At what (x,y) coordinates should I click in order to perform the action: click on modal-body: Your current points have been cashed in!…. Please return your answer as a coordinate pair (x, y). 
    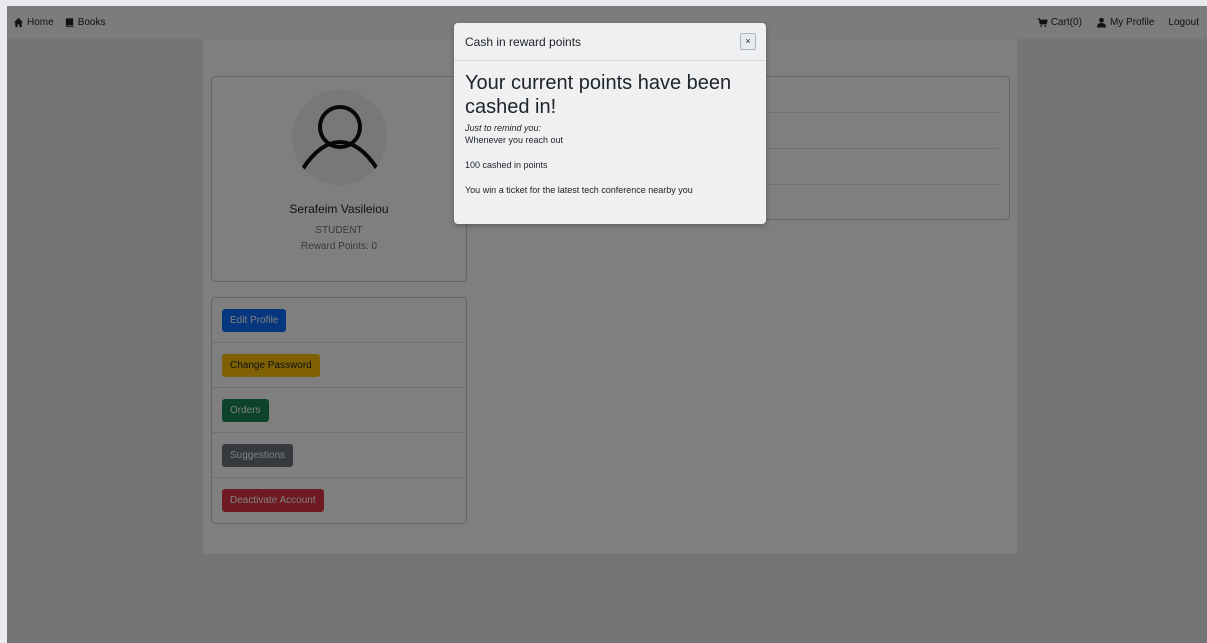
    Looking at the image, I should click on (610, 133).